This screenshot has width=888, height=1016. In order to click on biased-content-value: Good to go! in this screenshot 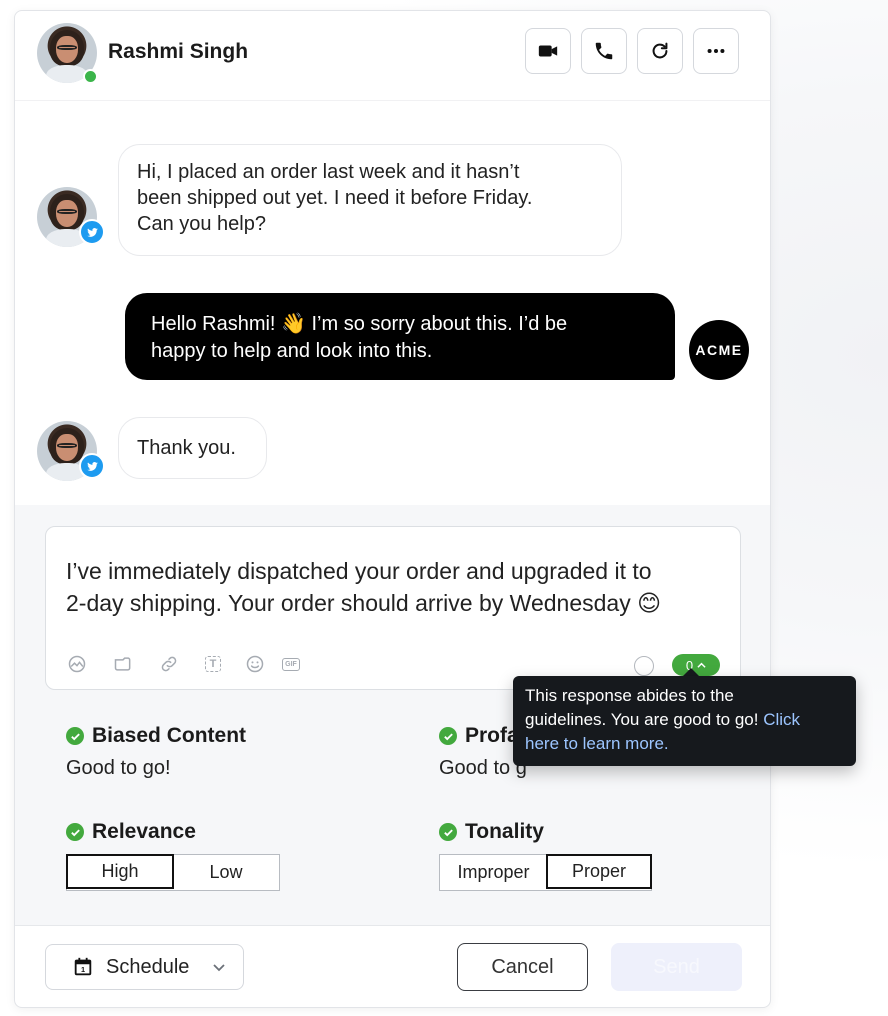, I will do `click(118, 768)`.